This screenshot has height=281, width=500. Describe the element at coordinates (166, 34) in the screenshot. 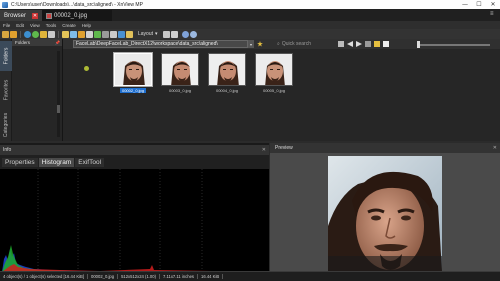

I see `view-mode-icon` at that location.